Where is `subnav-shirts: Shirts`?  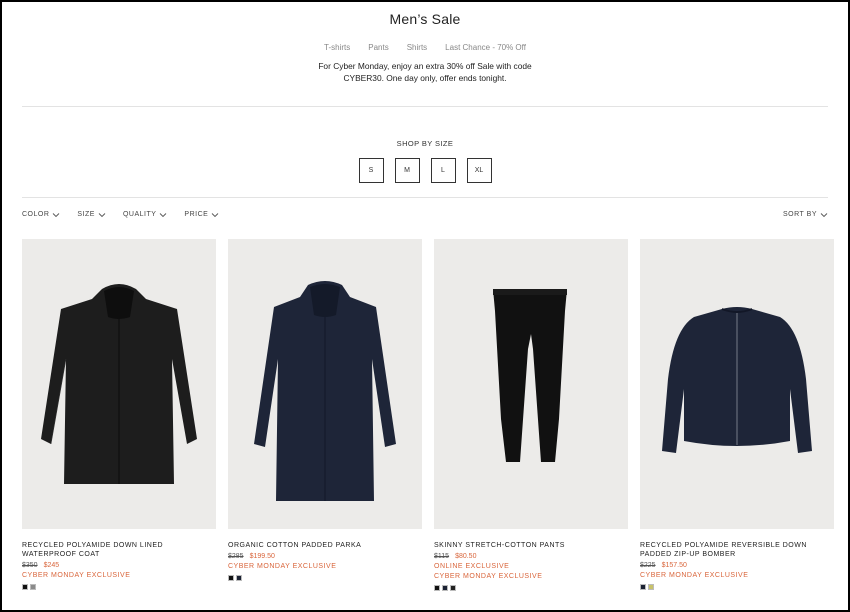
subnav-shirts: Shirts is located at coordinates (417, 47).